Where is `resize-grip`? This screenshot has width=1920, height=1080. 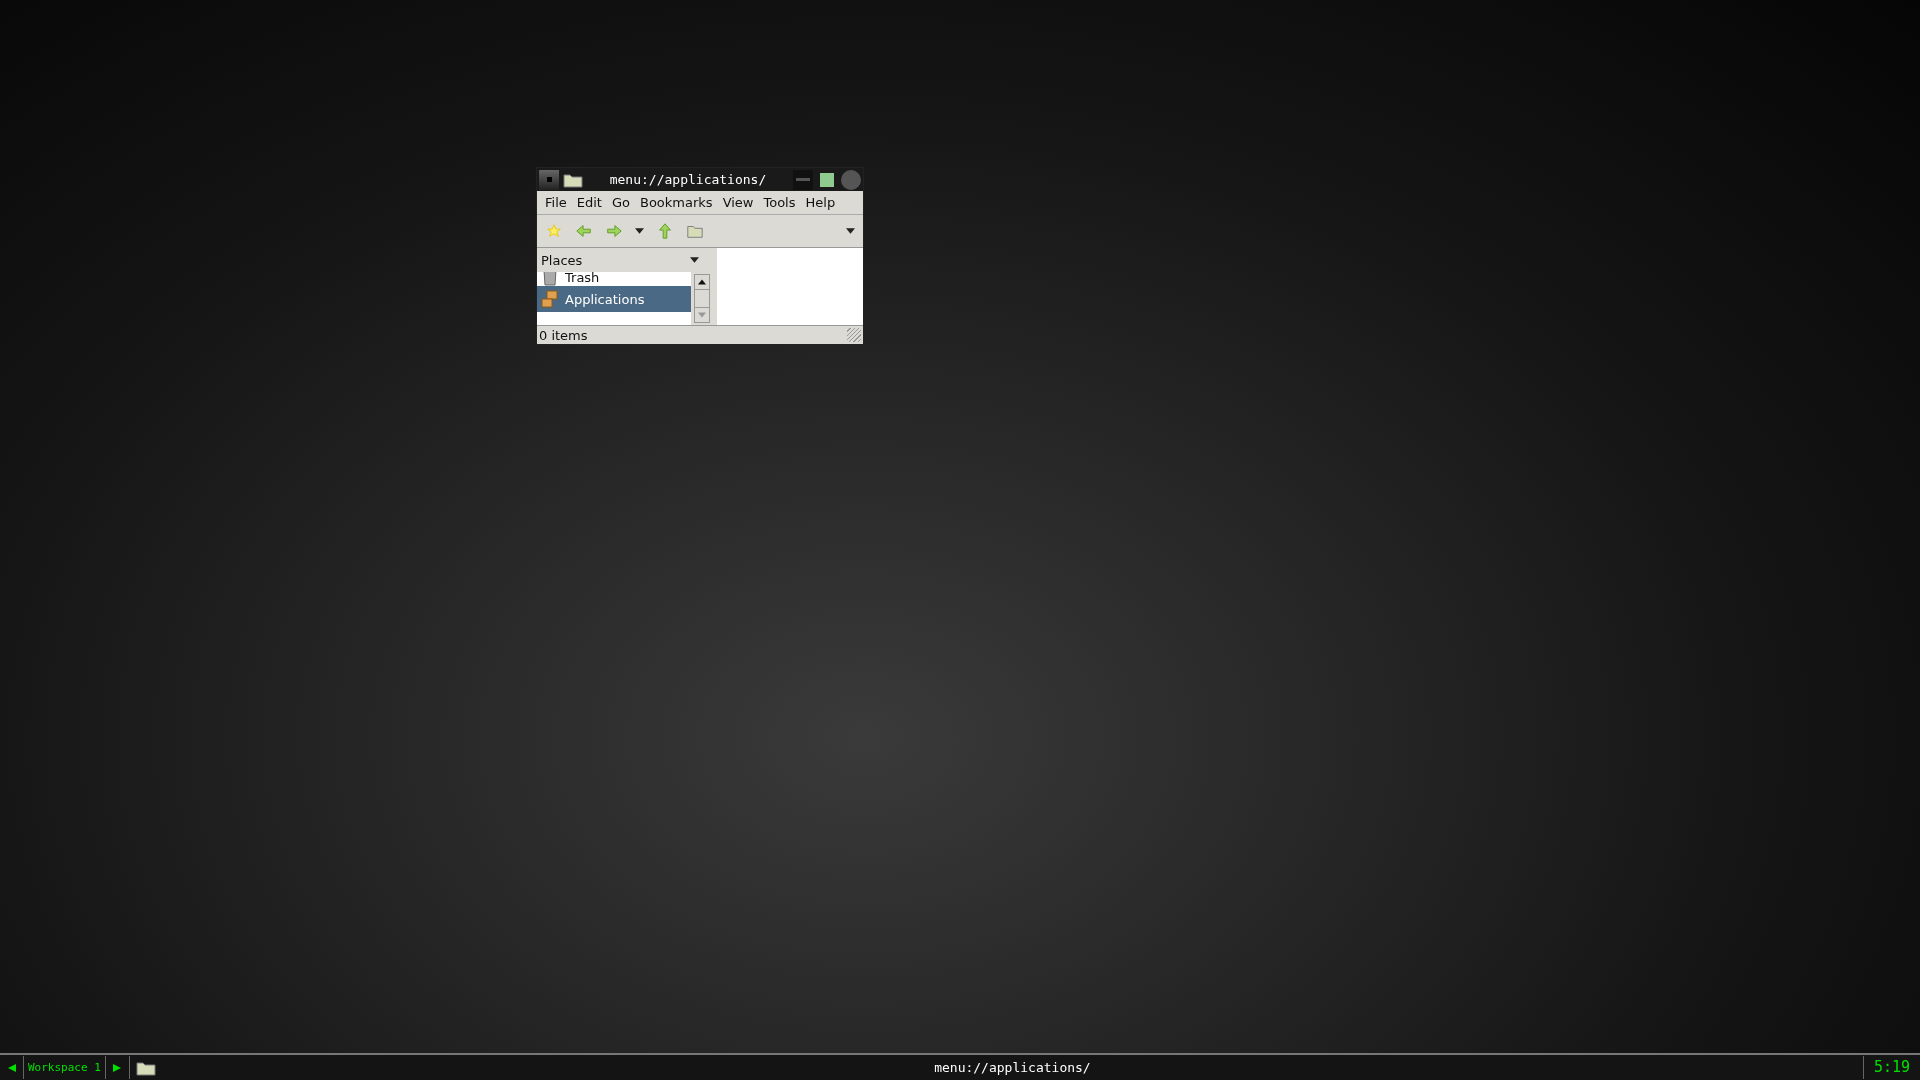
resize-grip is located at coordinates (854, 335).